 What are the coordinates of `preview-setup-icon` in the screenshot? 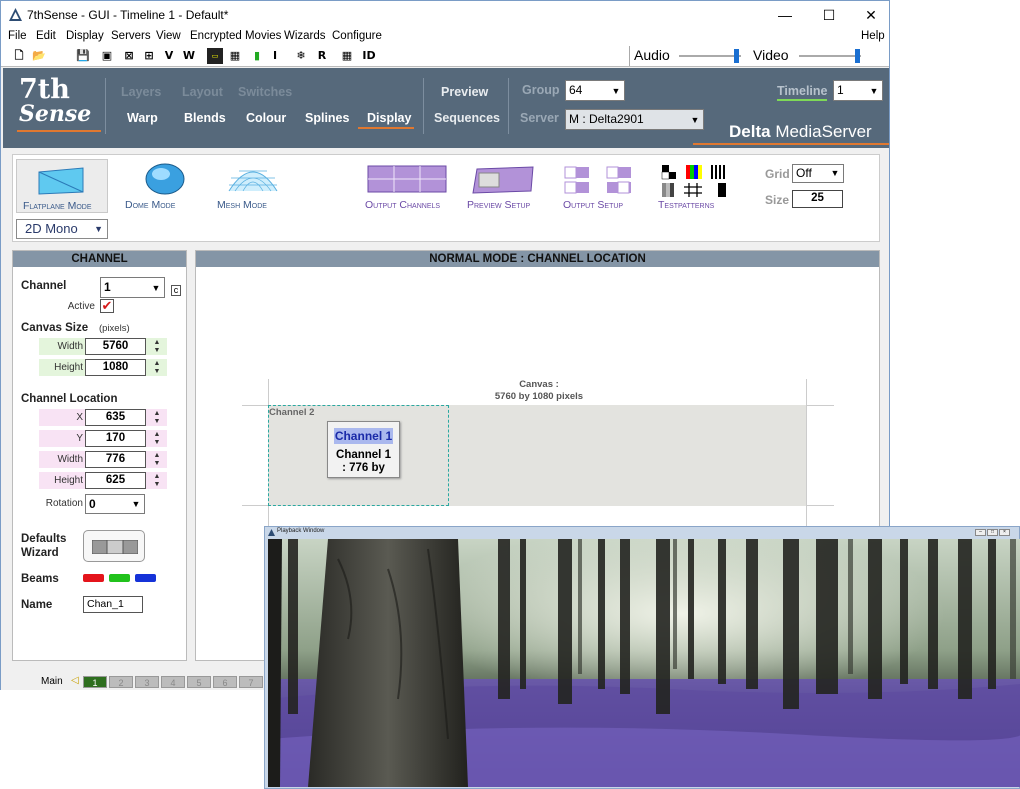 It's located at (503, 180).